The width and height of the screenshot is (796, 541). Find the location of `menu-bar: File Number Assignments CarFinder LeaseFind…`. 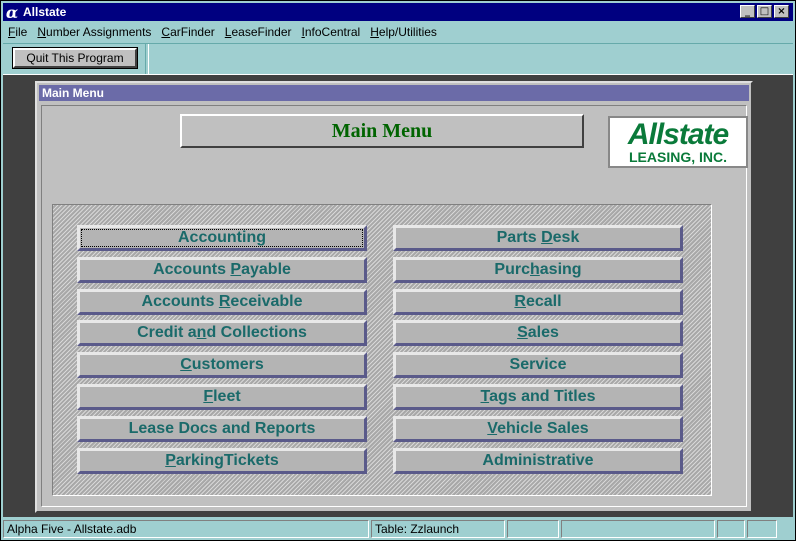

menu-bar: File Number Assignments CarFinder LeaseFind… is located at coordinates (222, 32).